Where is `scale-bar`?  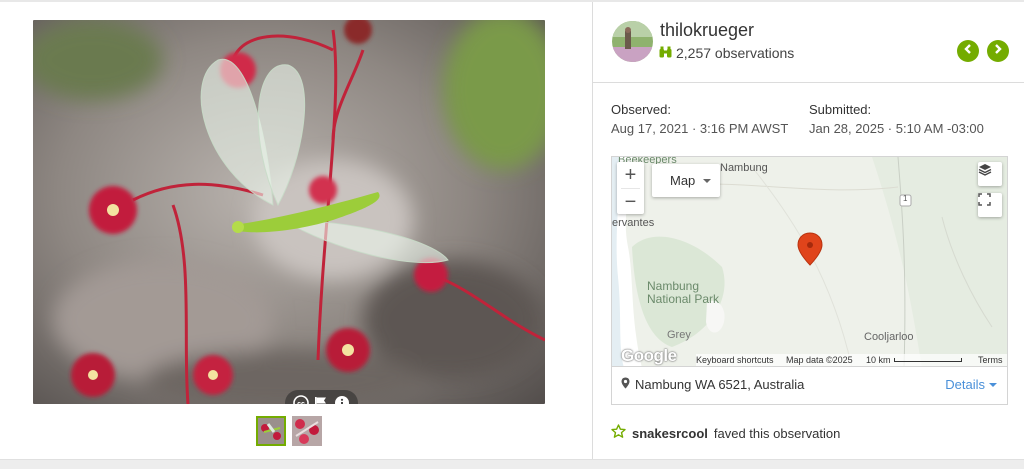
scale-bar is located at coordinates (928, 360).